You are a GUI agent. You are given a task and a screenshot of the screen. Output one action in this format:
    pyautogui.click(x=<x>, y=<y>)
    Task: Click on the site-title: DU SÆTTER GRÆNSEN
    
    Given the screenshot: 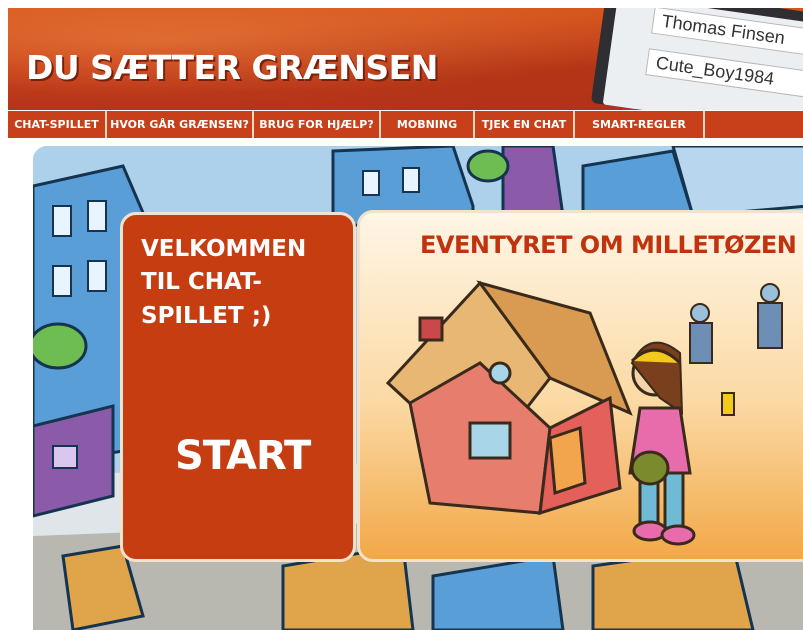 What is the action you would take?
    pyautogui.click(x=232, y=67)
    